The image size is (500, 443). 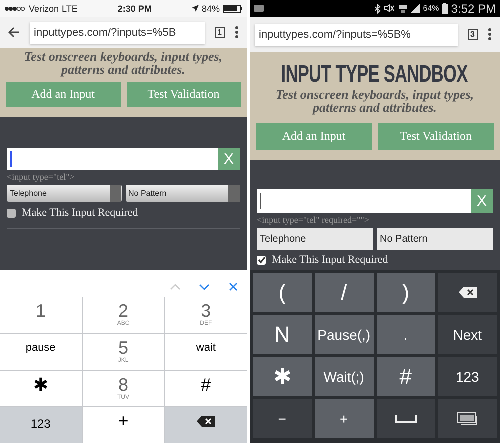 I want to click on network-type: LTE, so click(x=70, y=9).